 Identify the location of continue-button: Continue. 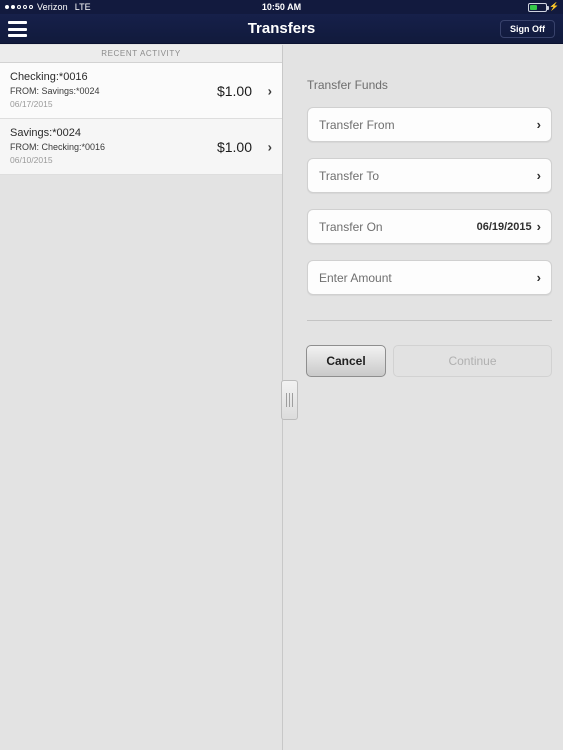
(472, 361).